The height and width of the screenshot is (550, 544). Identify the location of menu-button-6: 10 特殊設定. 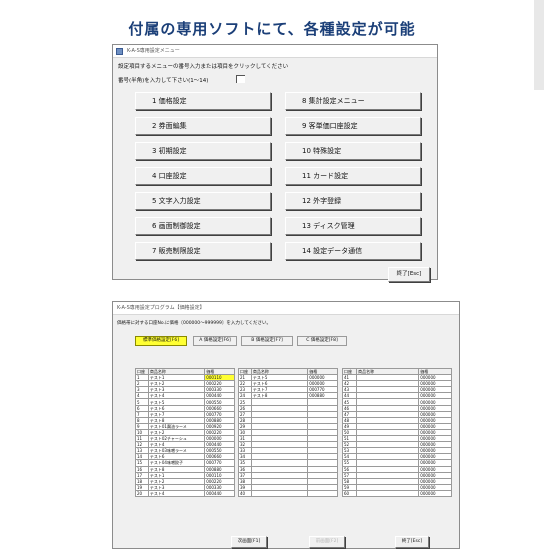
(353, 151).